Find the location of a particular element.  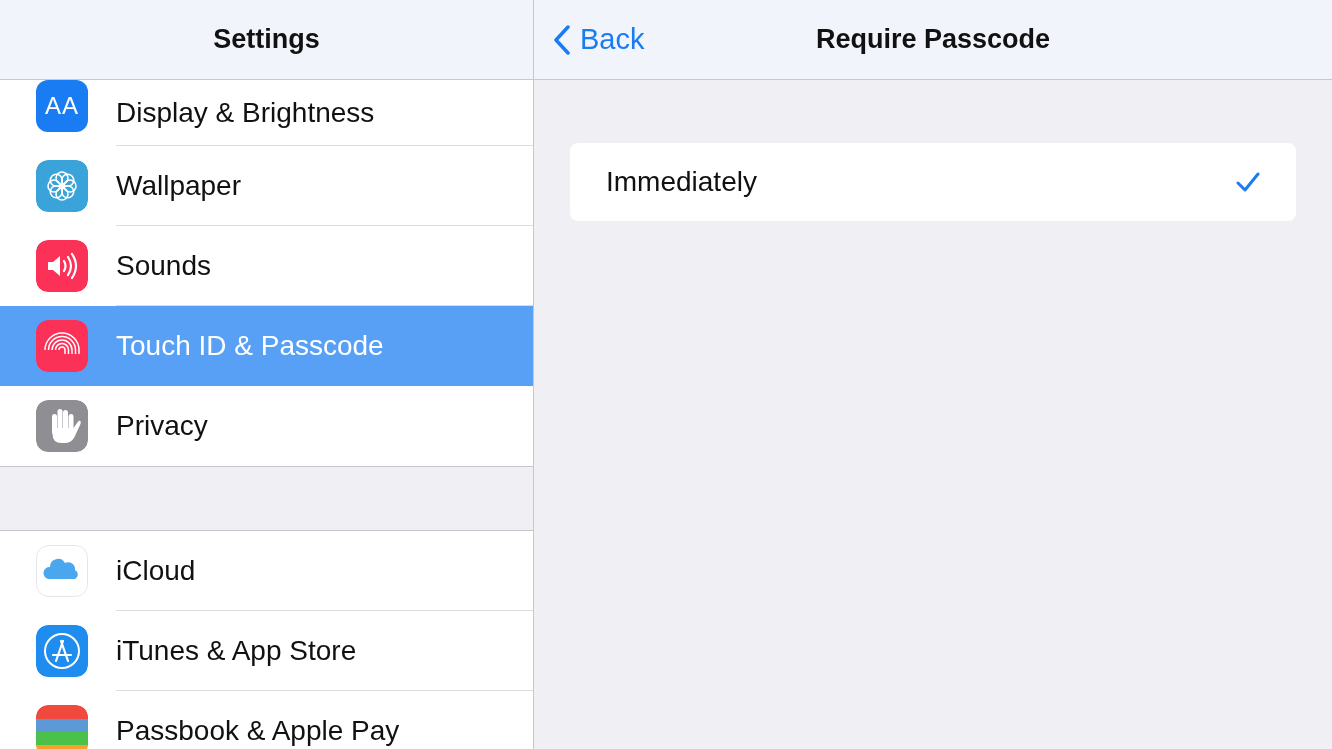

speaker-icon is located at coordinates (62, 266).